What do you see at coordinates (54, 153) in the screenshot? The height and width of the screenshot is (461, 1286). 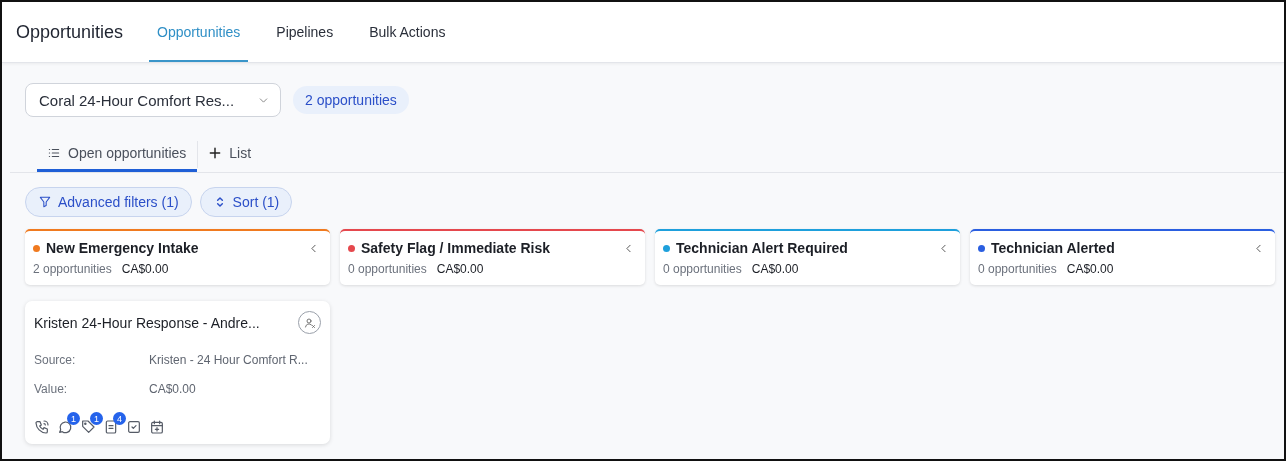 I see `list-icon` at bounding box center [54, 153].